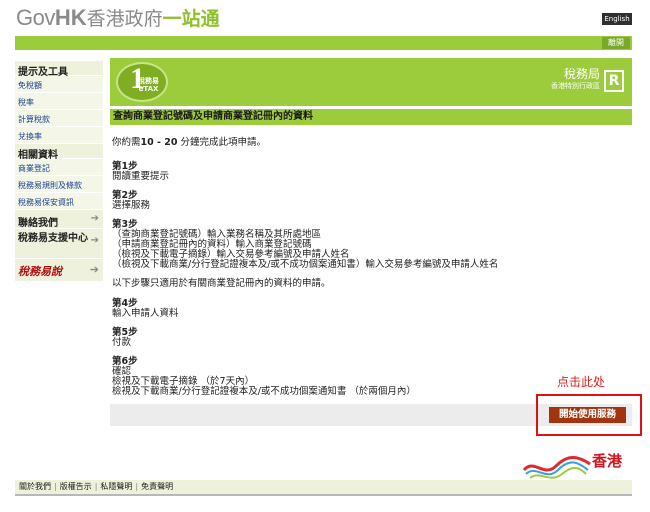  Describe the element at coordinates (59, 219) in the screenshot. I see `sidebar-item-contact-us: 聯絡我們 ➔` at that location.